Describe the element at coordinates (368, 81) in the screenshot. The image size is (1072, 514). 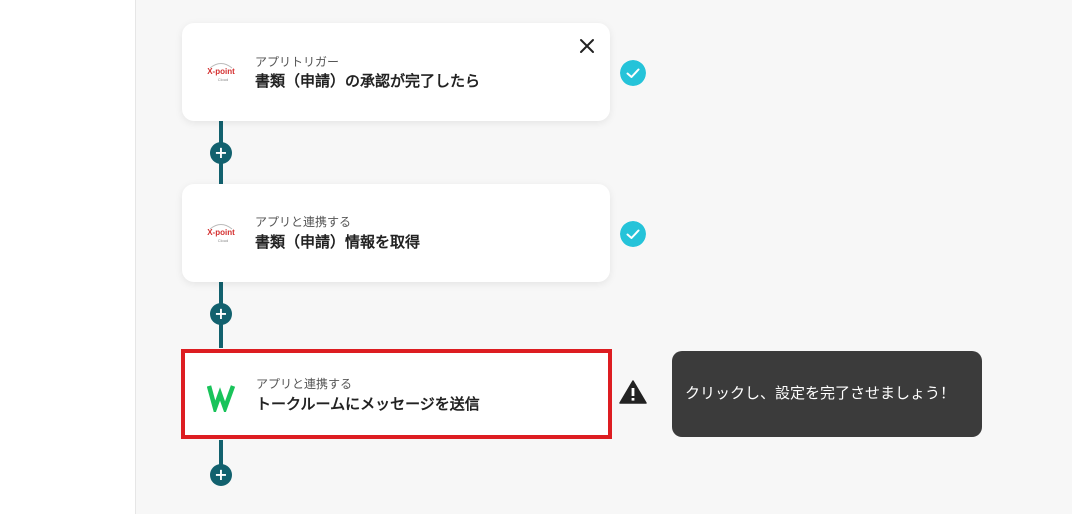
I see `step-title: 書類（申請）の承認が完了したら` at that location.